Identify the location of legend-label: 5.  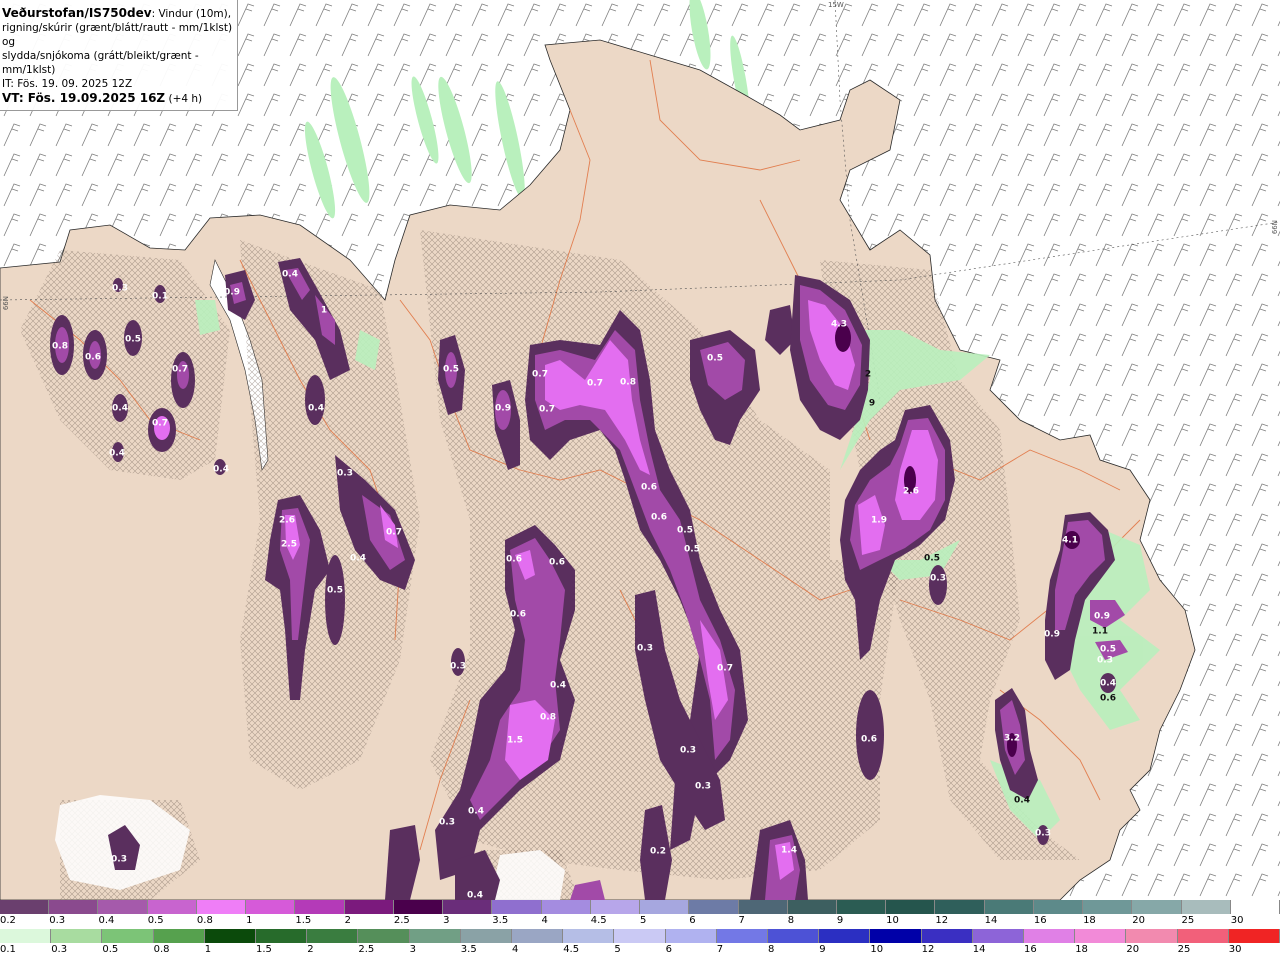
(643, 920).